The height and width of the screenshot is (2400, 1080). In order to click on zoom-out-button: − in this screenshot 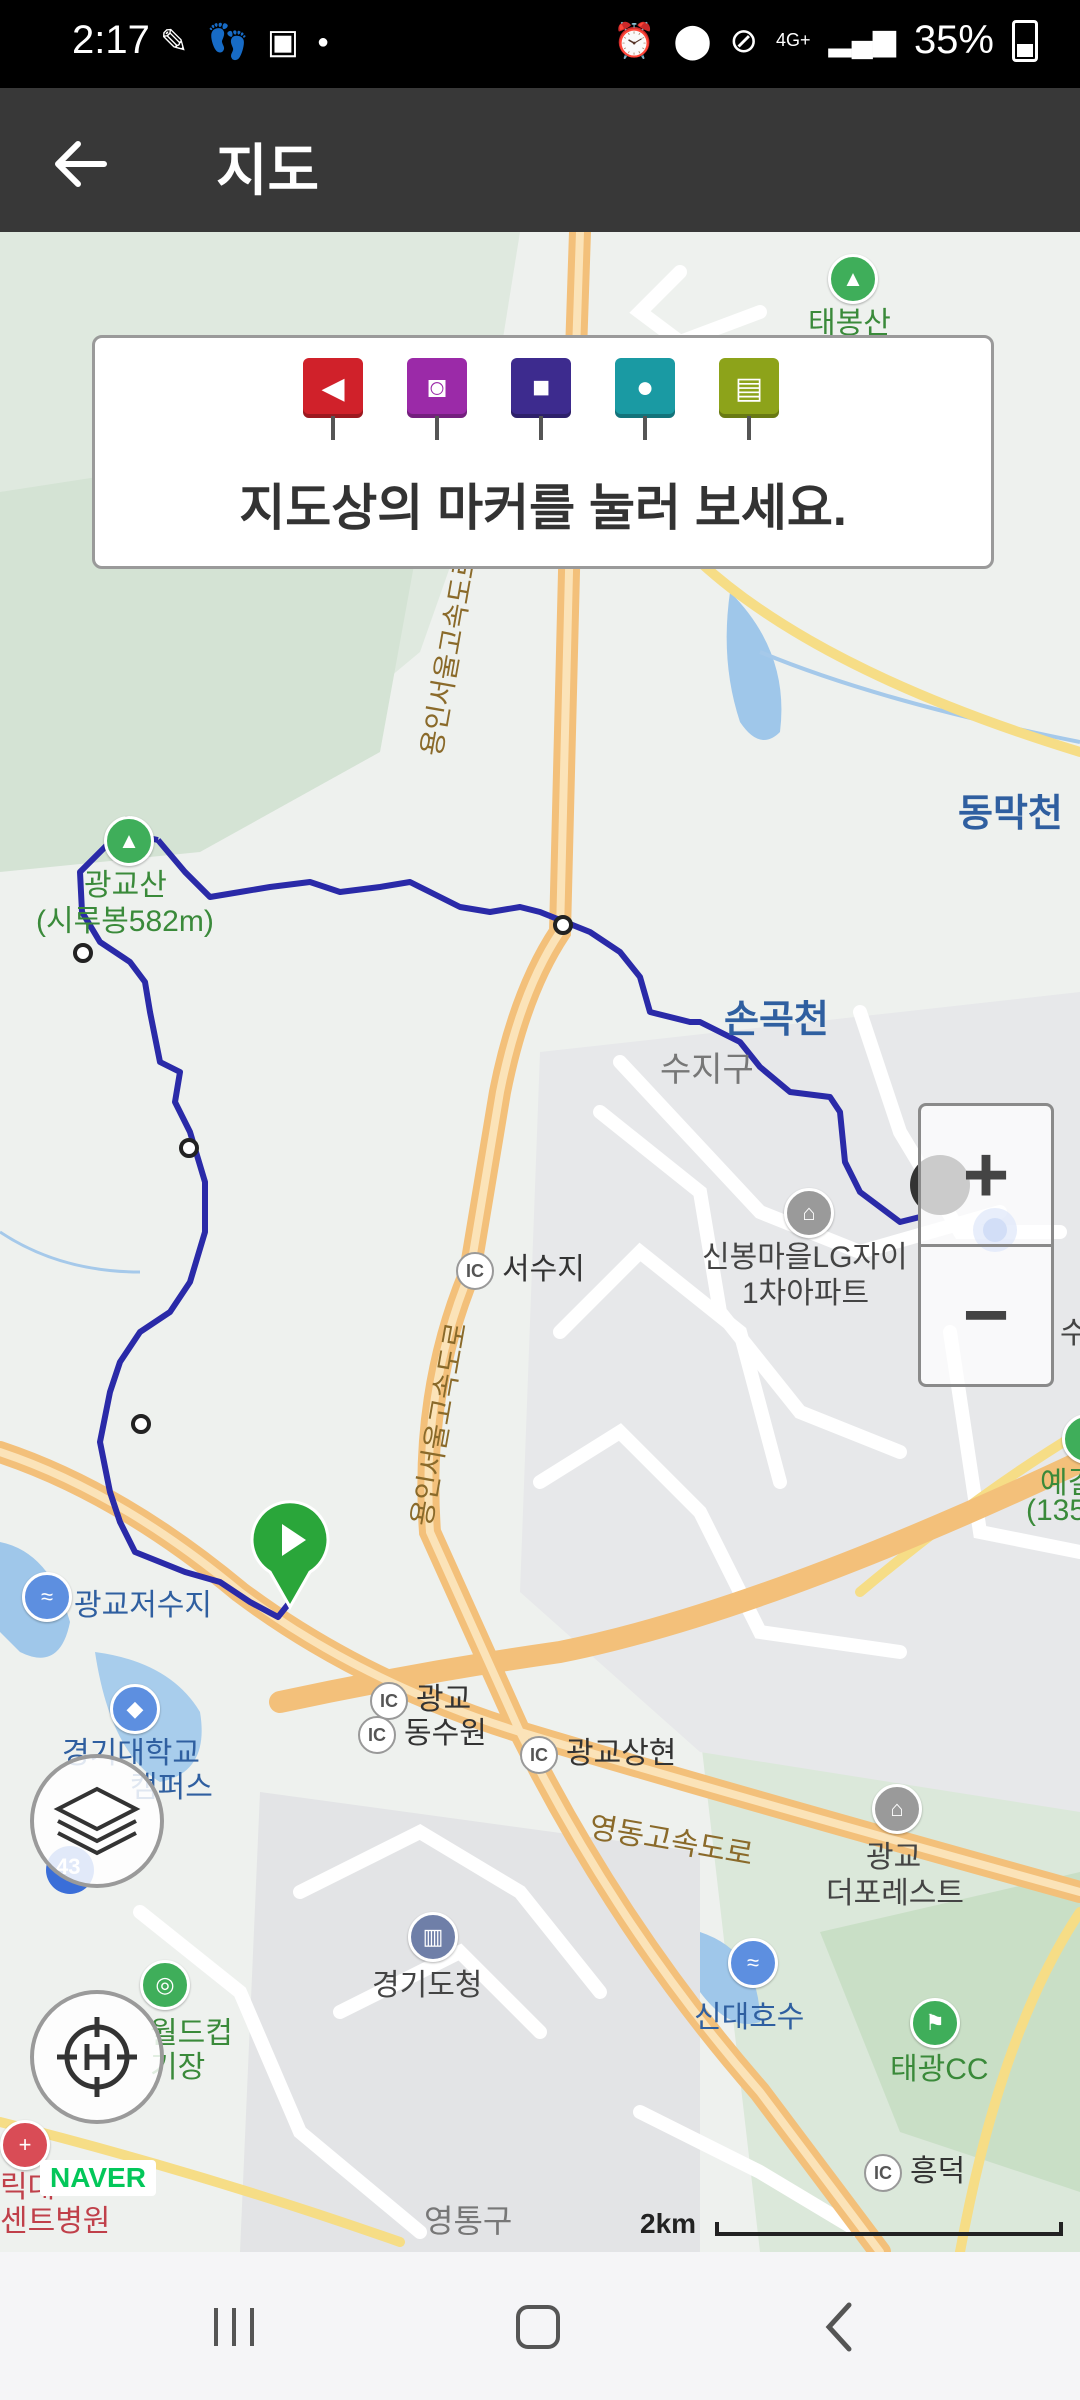, I will do `click(986, 1315)`.